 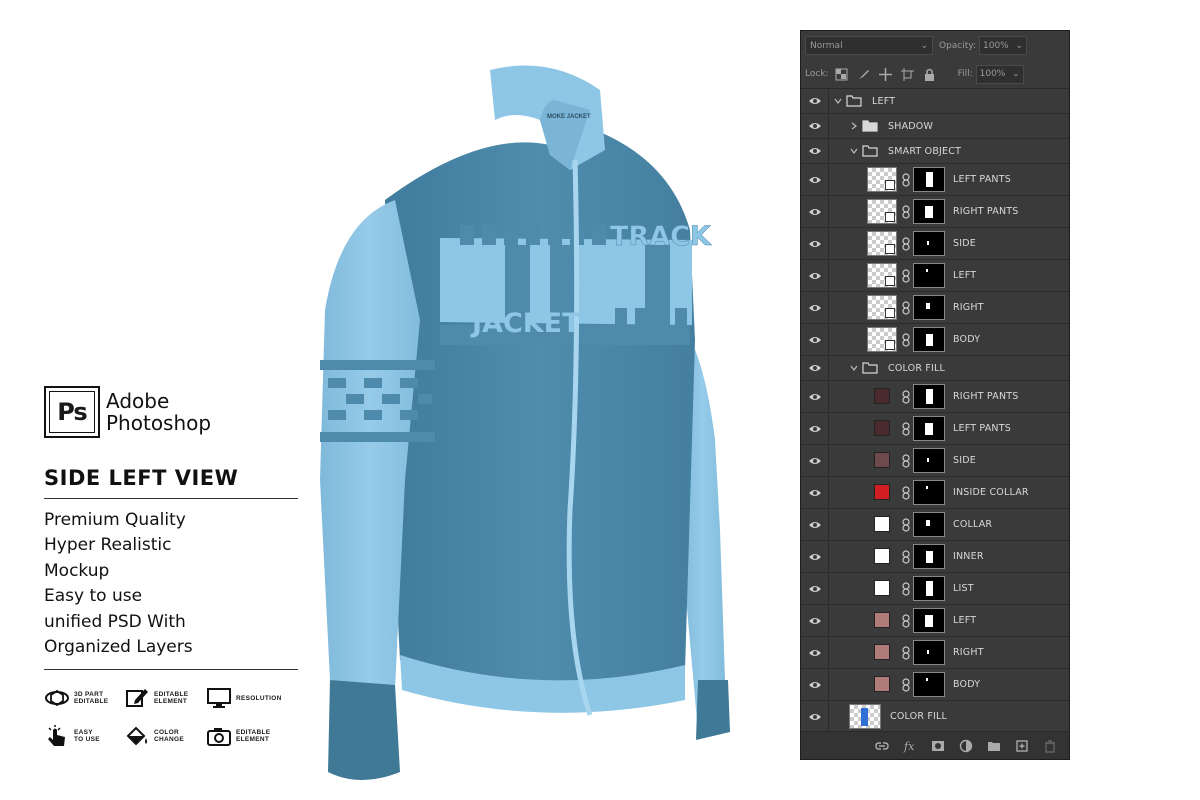 I want to click on layer-row: SMART OBJECT, so click(x=935, y=151).